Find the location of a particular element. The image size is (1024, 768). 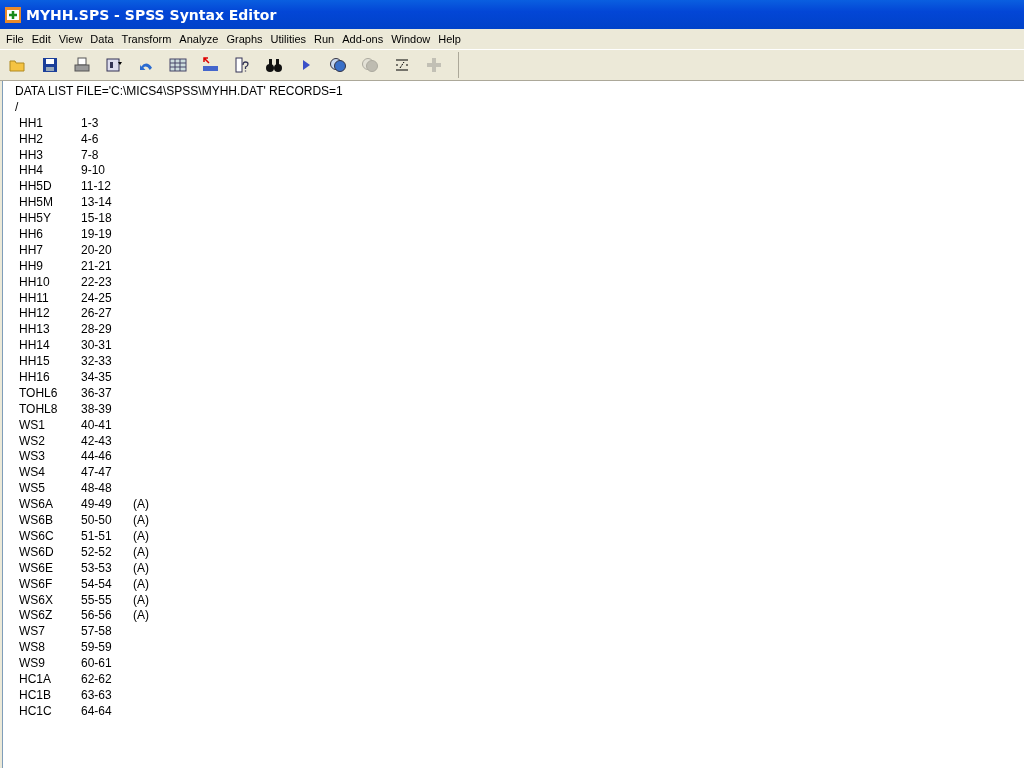

column-range: 4-6 is located at coordinates (90, 139).